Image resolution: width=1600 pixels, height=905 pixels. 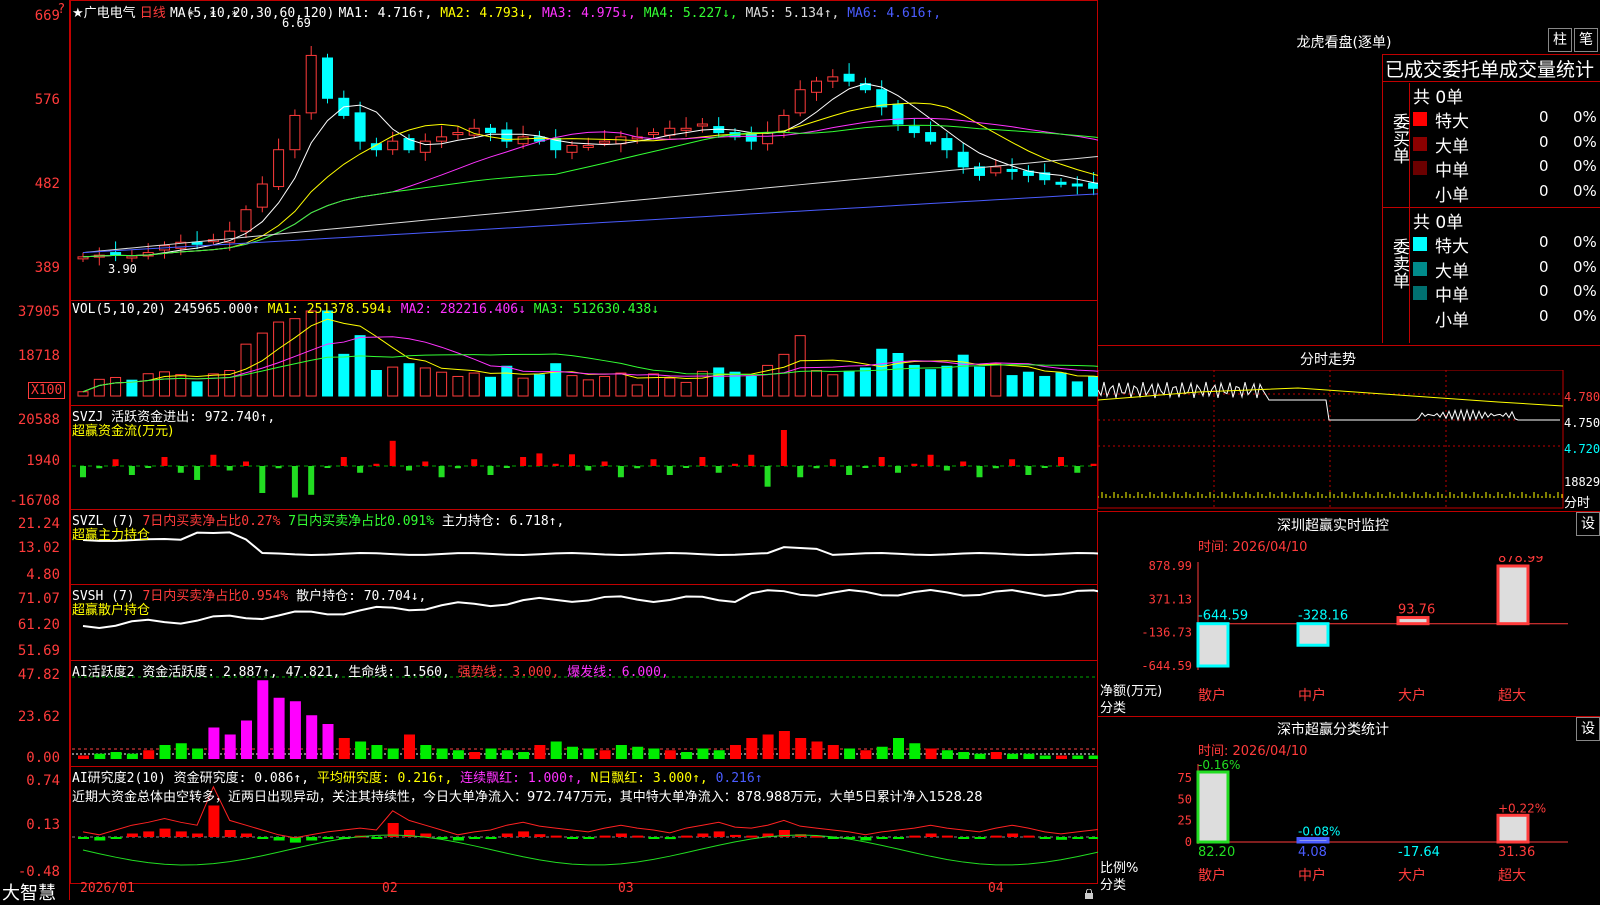 What do you see at coordinates (38, 872) in the screenshot?
I see `ai-research-axis-low: -0.48` at bounding box center [38, 872].